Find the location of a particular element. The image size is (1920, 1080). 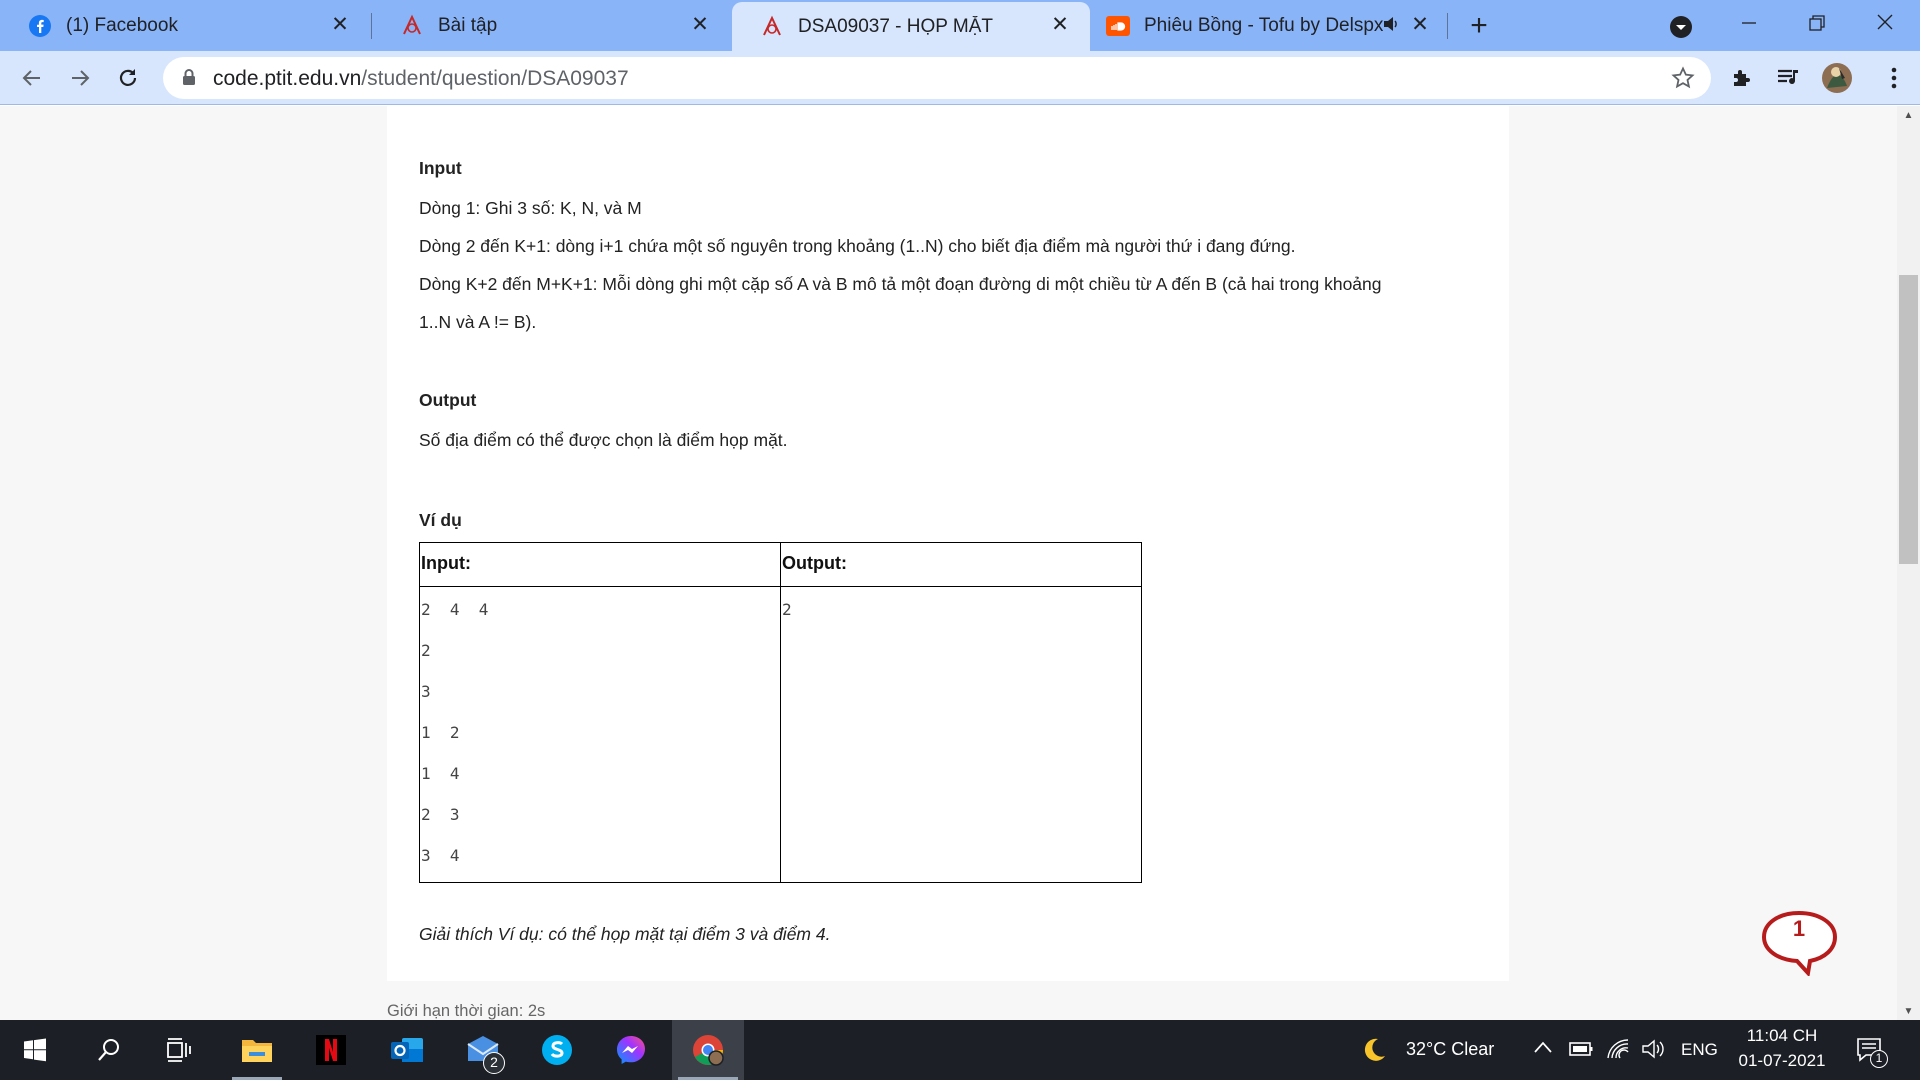

restore-button is located at coordinates (1817, 23).